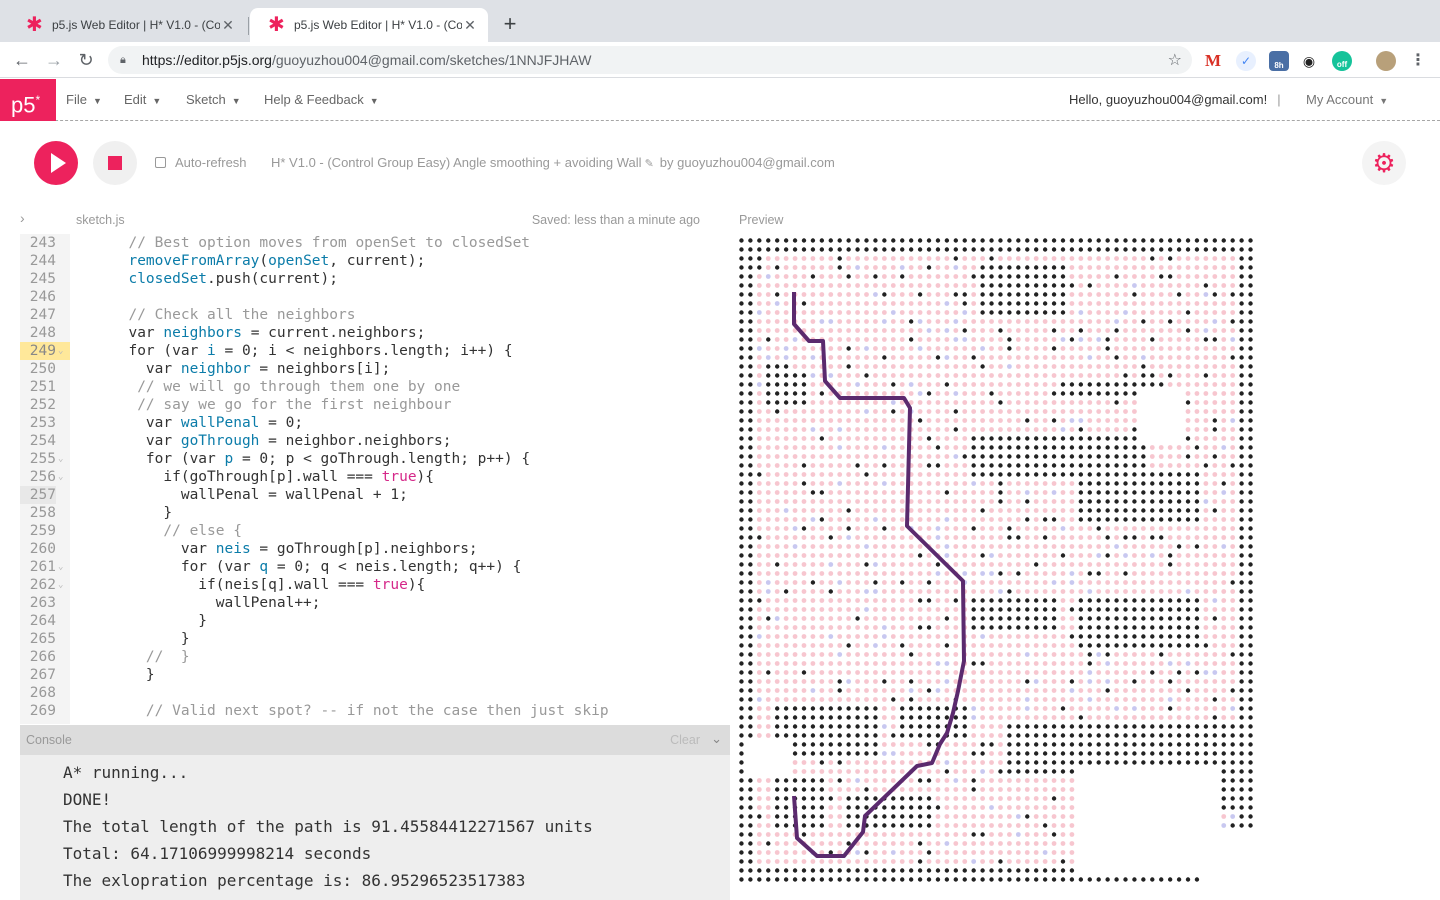  Describe the element at coordinates (1309, 61) in the screenshot. I see `incognito-extension-icon: ◉` at that location.